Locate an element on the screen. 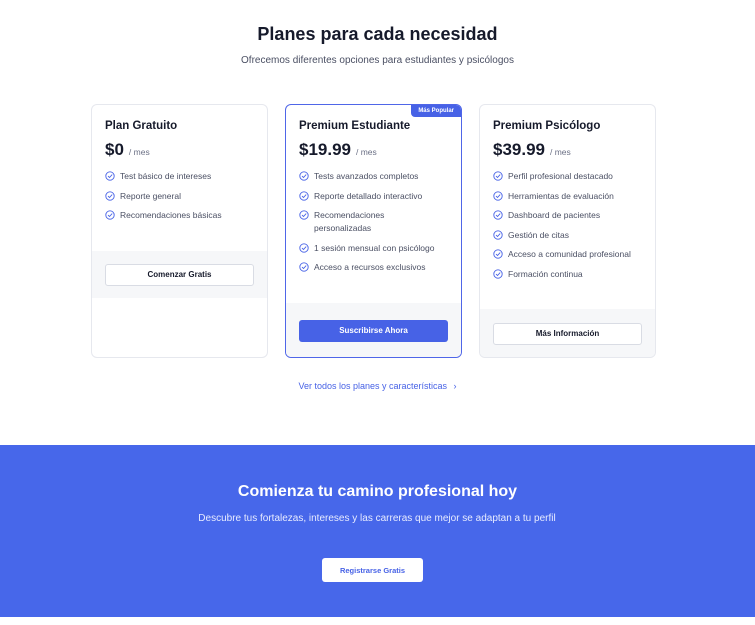  chevron-right-icon: › is located at coordinates (455, 386).